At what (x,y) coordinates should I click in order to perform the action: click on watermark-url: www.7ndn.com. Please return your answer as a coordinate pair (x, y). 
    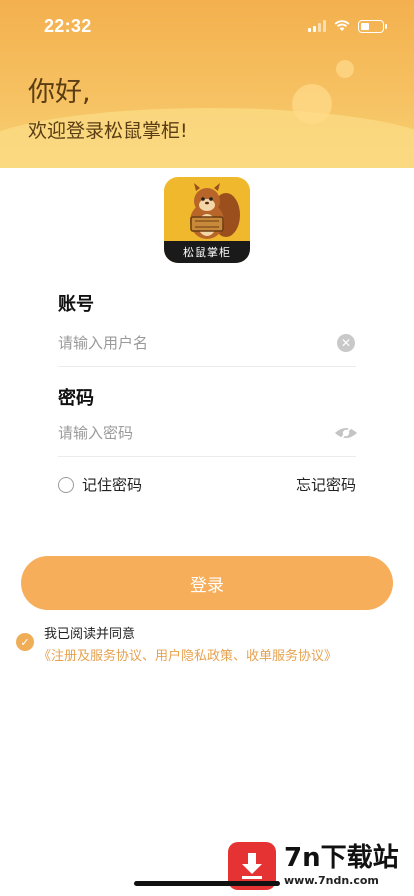
    Looking at the image, I should click on (331, 880).